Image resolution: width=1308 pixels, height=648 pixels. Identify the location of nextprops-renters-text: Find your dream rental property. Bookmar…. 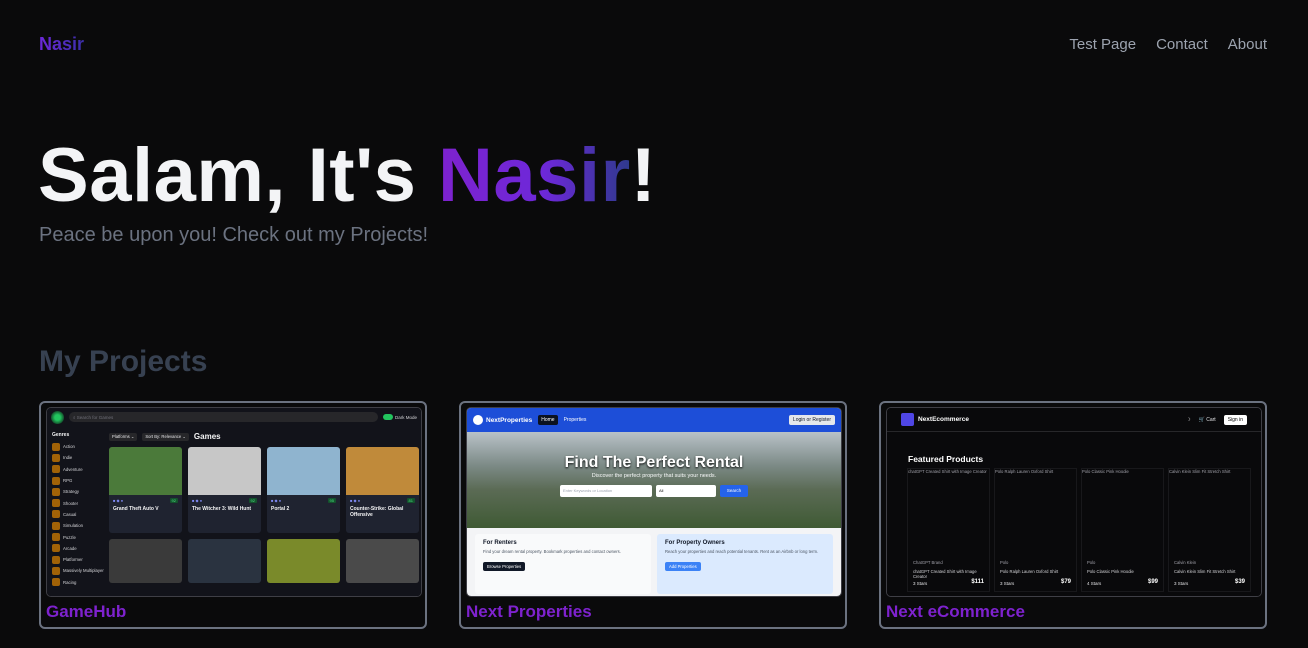
(552, 551).